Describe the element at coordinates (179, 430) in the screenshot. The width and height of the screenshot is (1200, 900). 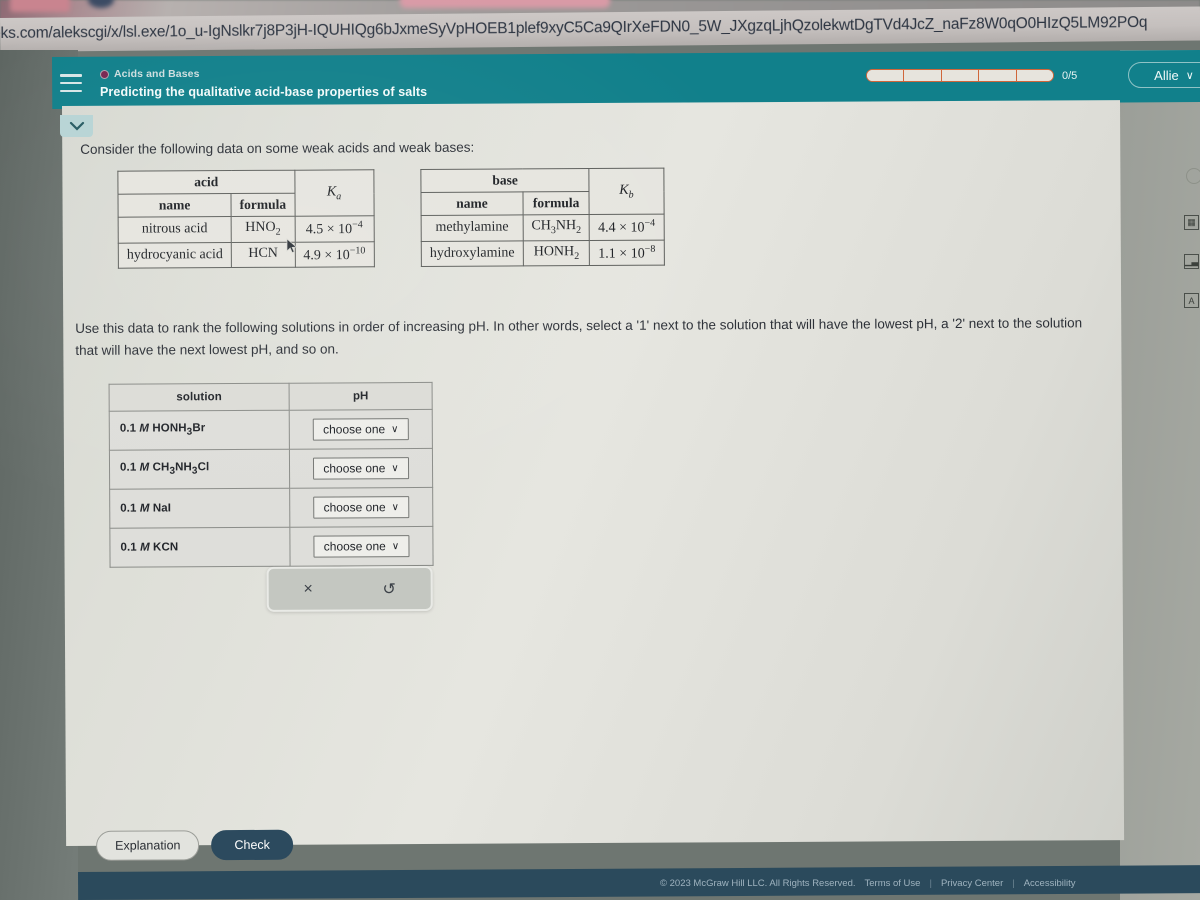
I see `solution-formula: HONH3Br` at that location.